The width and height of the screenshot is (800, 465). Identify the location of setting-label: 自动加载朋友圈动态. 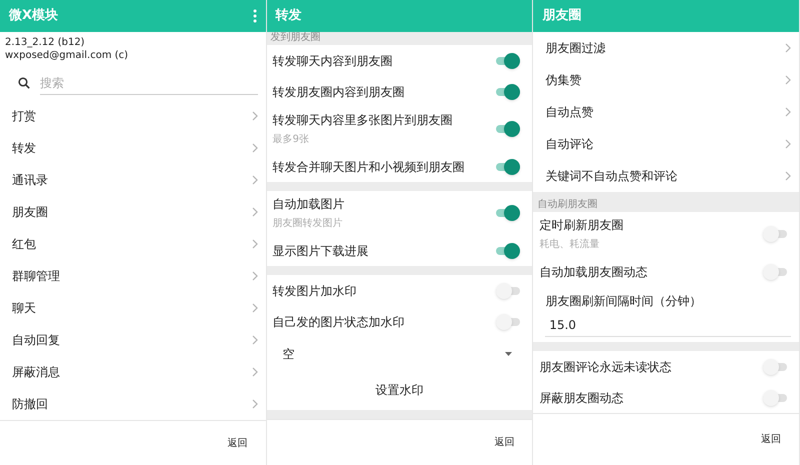
(593, 272).